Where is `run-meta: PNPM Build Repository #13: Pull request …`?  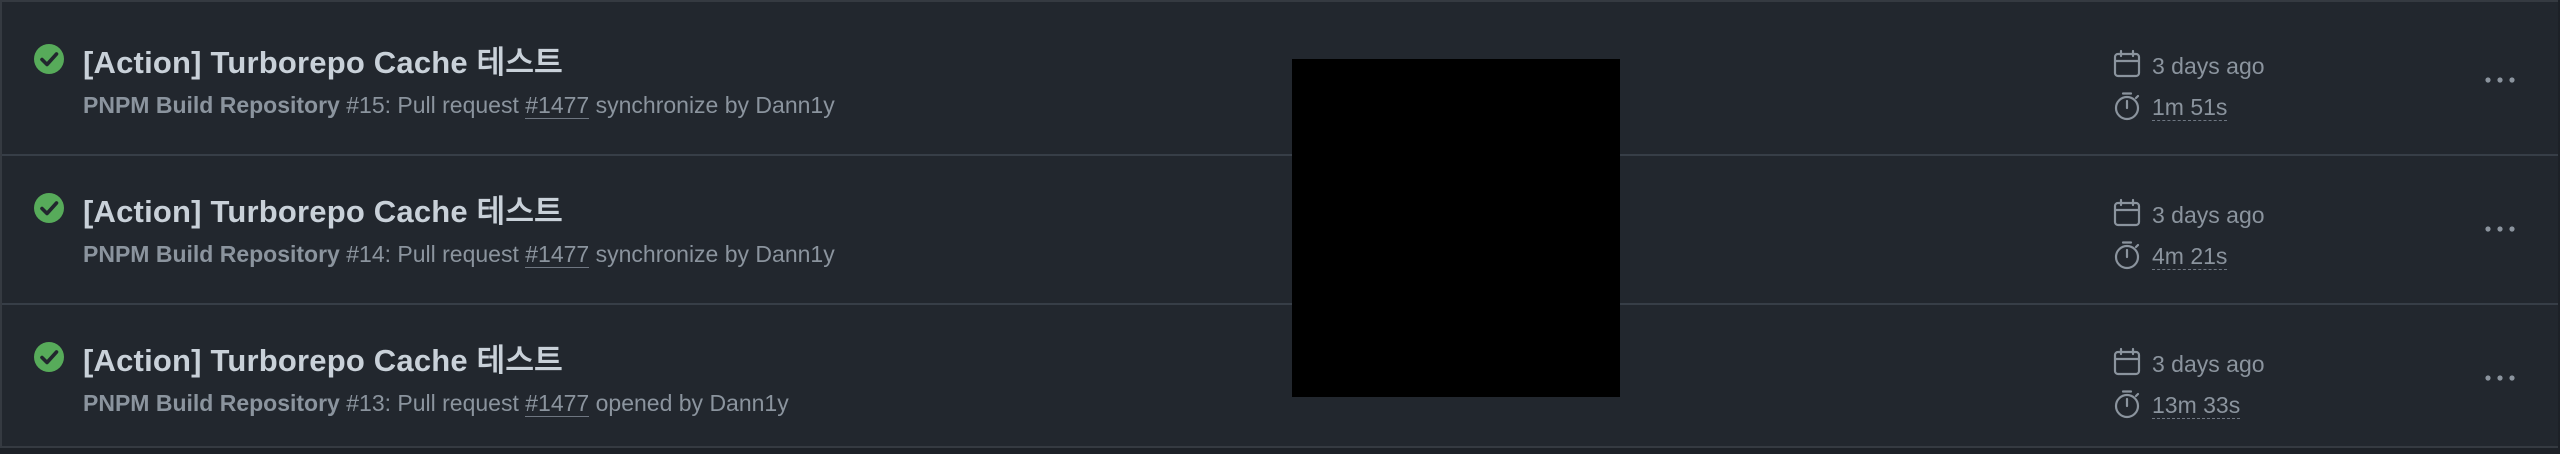 run-meta: PNPM Build Repository #13: Pull request … is located at coordinates (436, 403).